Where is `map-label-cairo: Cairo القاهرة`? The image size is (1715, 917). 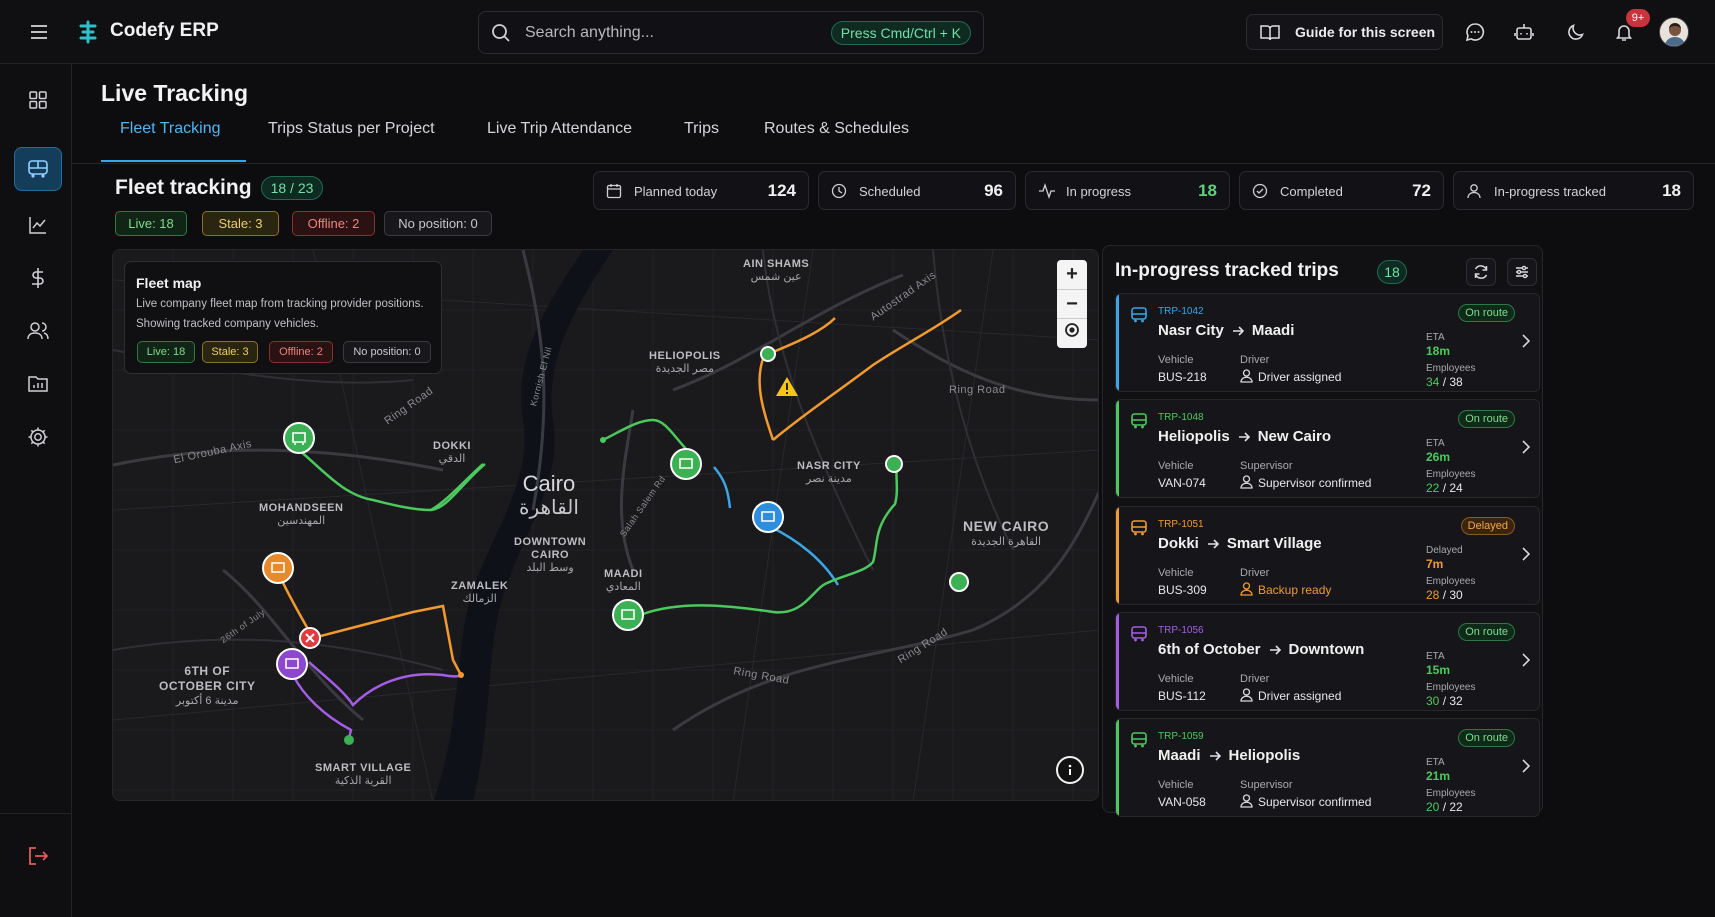 map-label-cairo: Cairo القاهرة is located at coordinates (549, 495).